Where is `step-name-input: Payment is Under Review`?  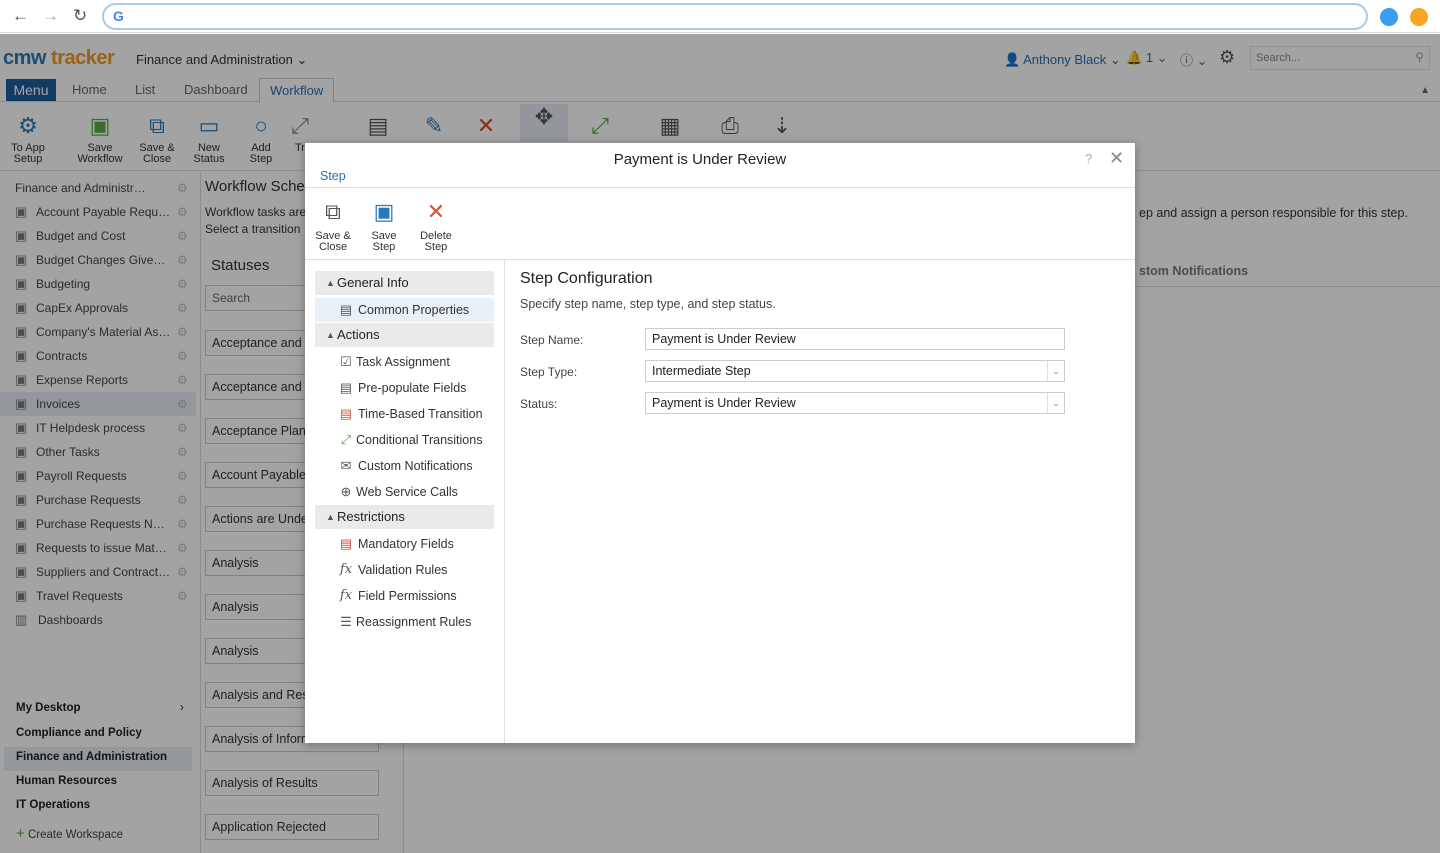 step-name-input: Payment is Under Review is located at coordinates (855, 339).